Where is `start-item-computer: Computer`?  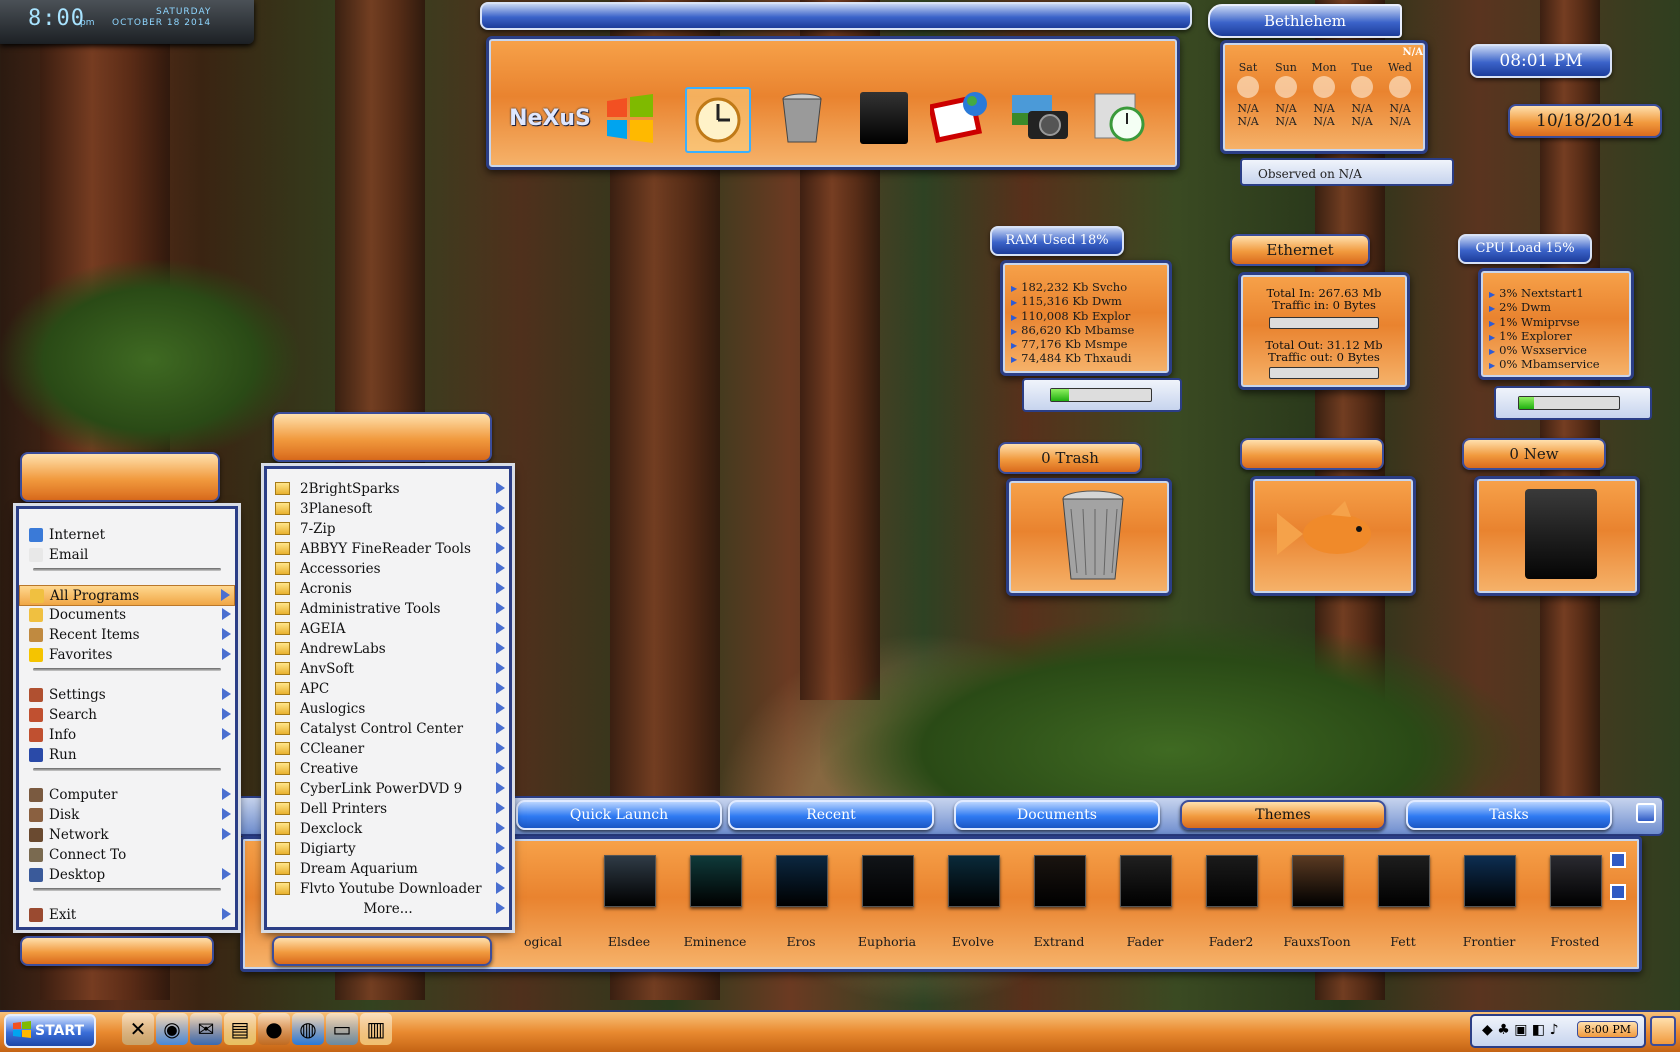 start-item-computer: Computer is located at coordinates (127, 794).